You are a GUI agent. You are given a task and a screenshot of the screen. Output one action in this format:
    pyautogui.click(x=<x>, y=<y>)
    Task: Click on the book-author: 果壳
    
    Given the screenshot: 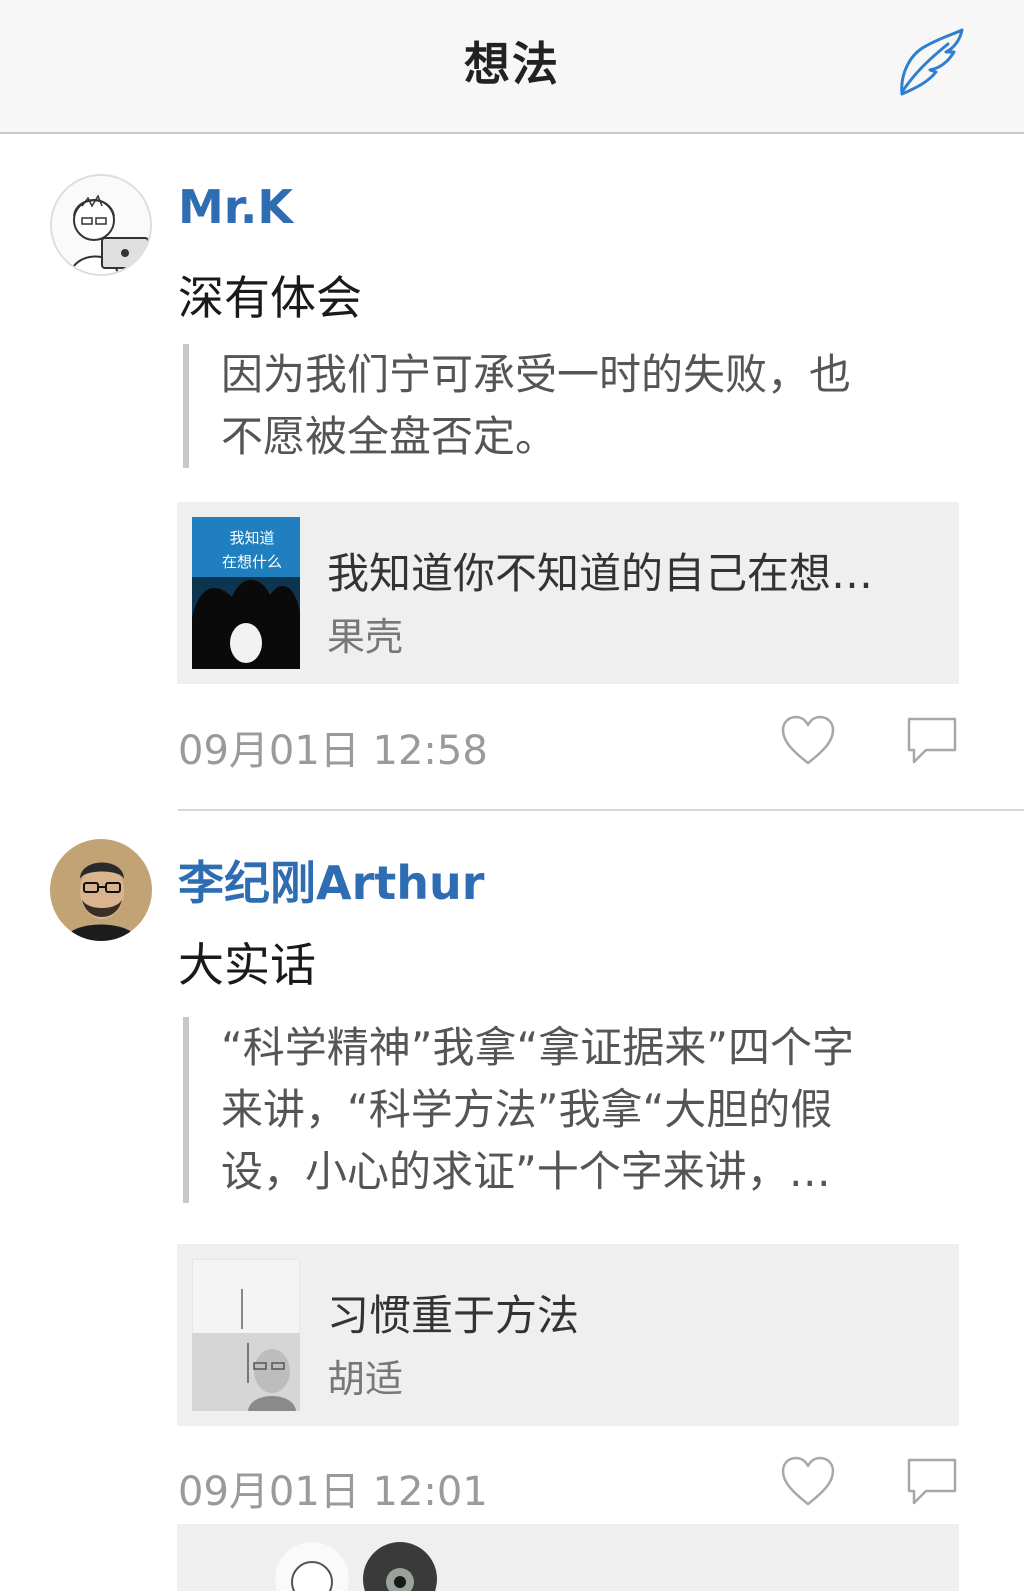 What is the action you would take?
    pyautogui.click(x=365, y=637)
    